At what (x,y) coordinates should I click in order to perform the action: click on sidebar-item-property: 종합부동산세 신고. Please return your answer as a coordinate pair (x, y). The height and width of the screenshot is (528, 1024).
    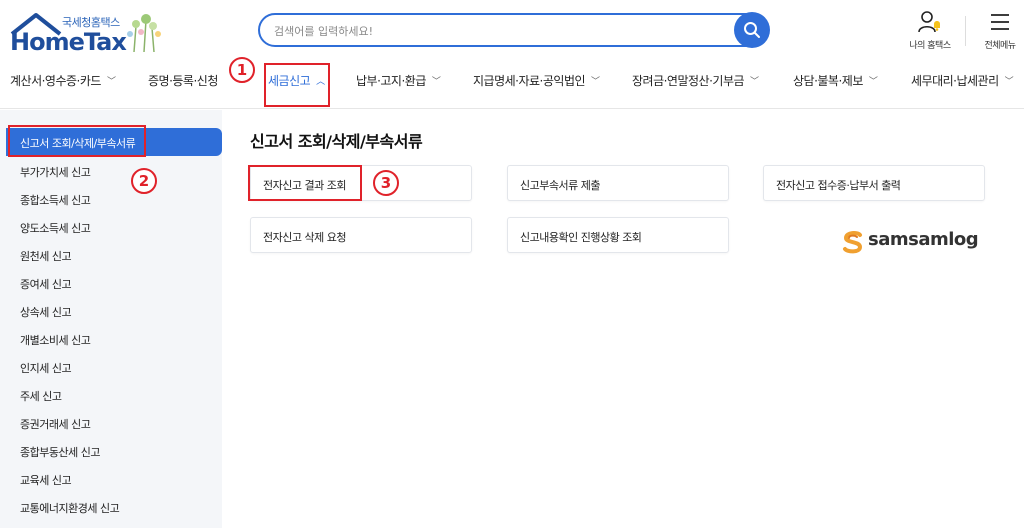
    Looking at the image, I should click on (60, 452).